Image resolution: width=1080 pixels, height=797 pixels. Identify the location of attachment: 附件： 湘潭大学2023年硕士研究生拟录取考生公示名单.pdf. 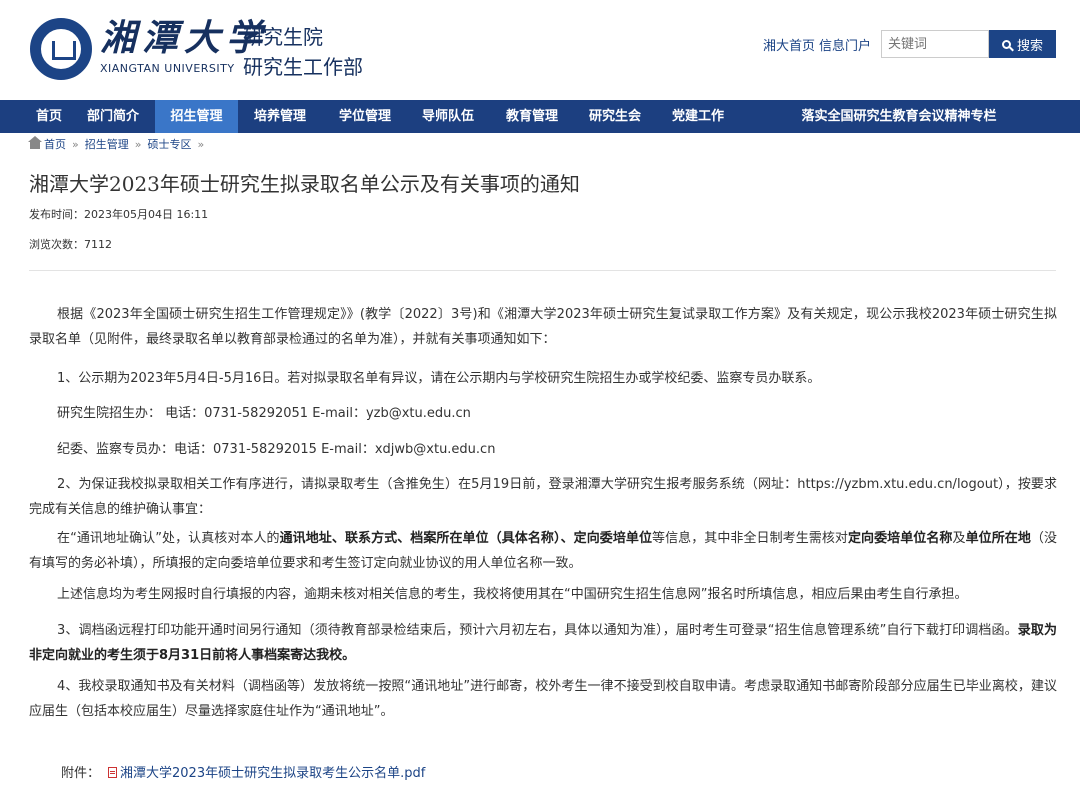
(243, 771).